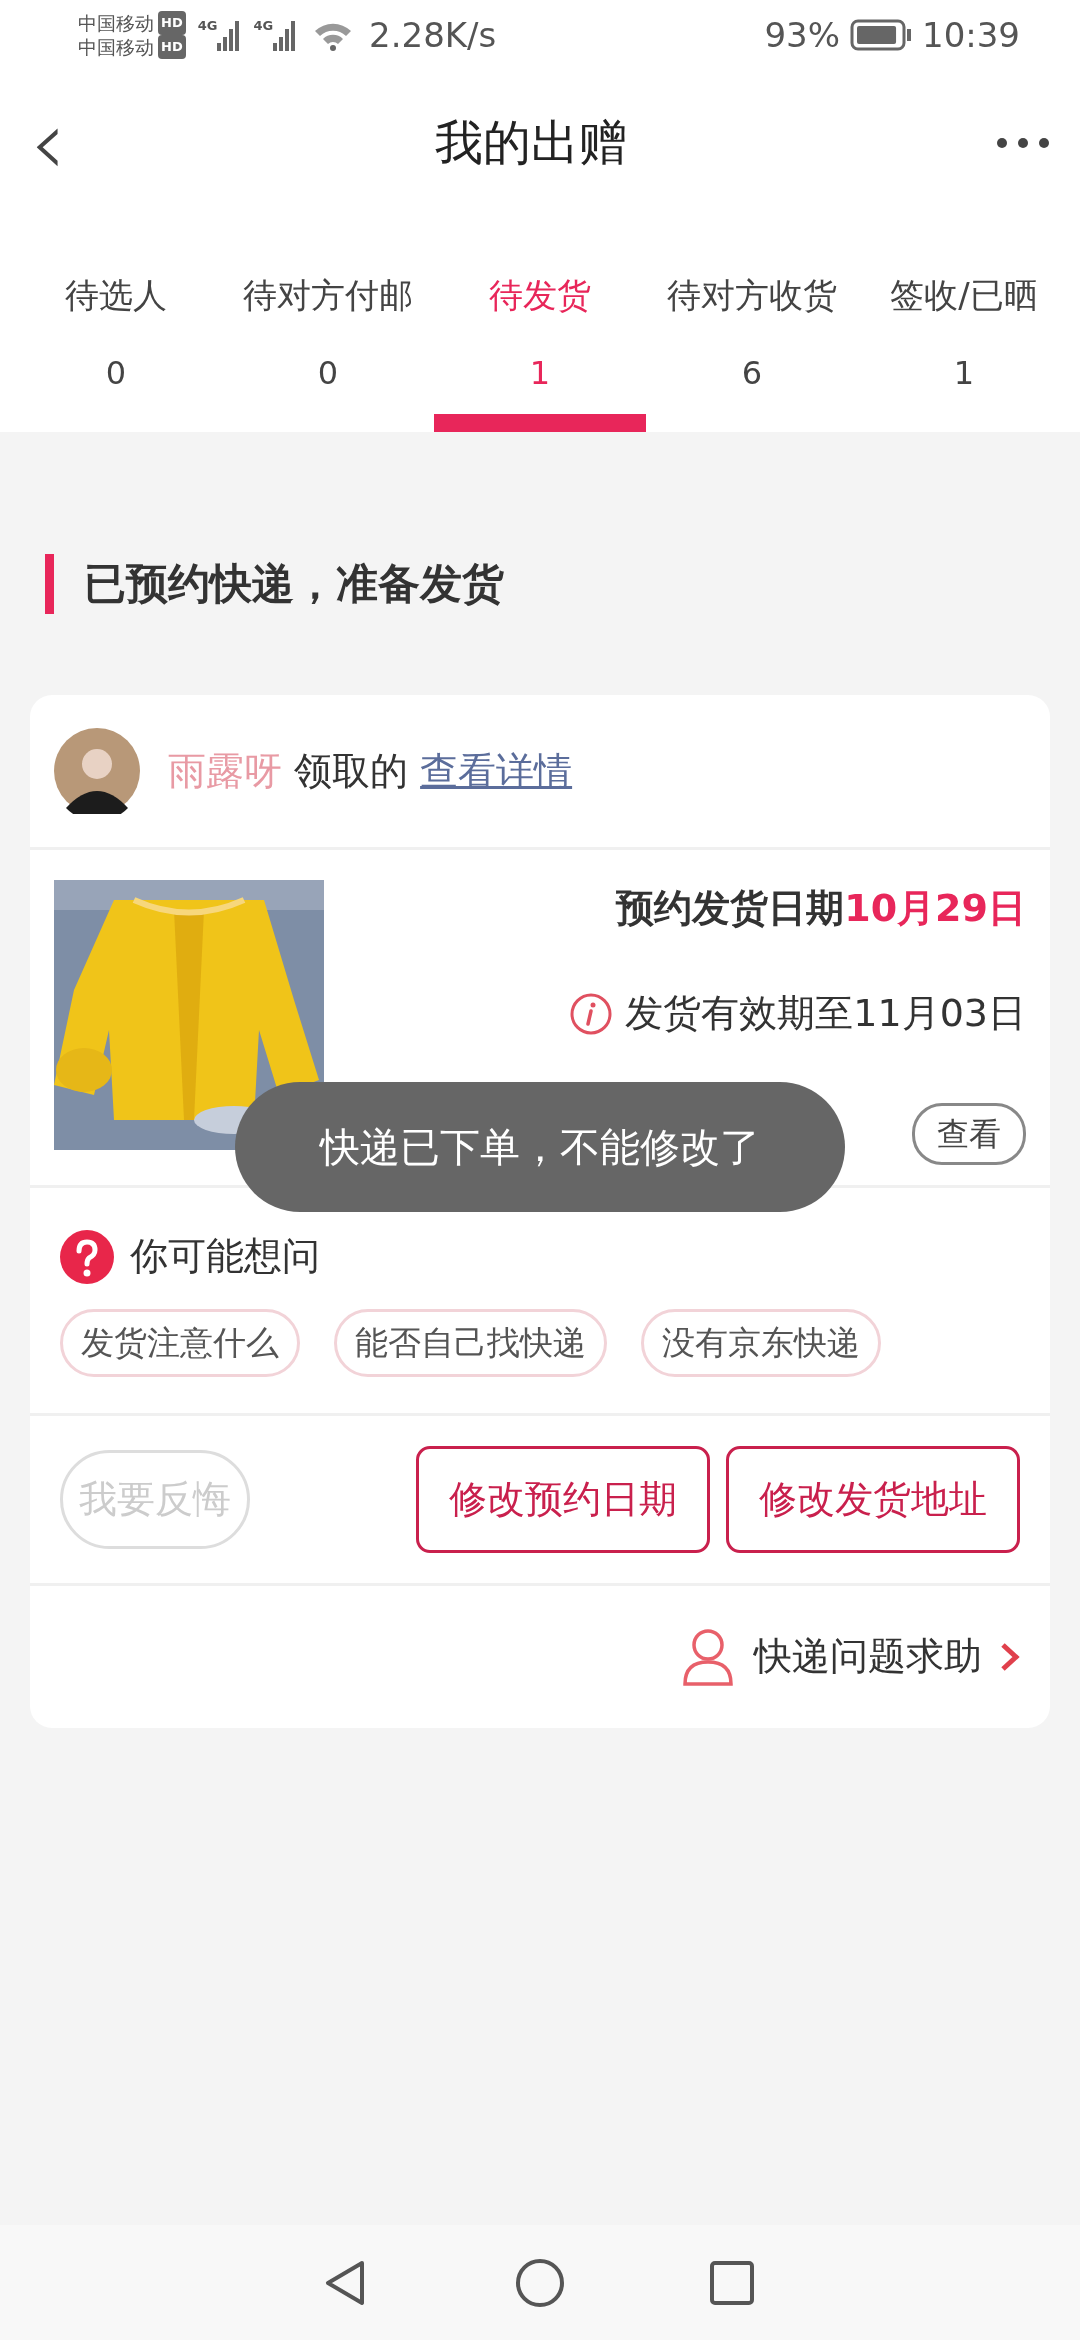  What do you see at coordinates (540, 323) in the screenshot?
I see `tab: 待发货 1` at bounding box center [540, 323].